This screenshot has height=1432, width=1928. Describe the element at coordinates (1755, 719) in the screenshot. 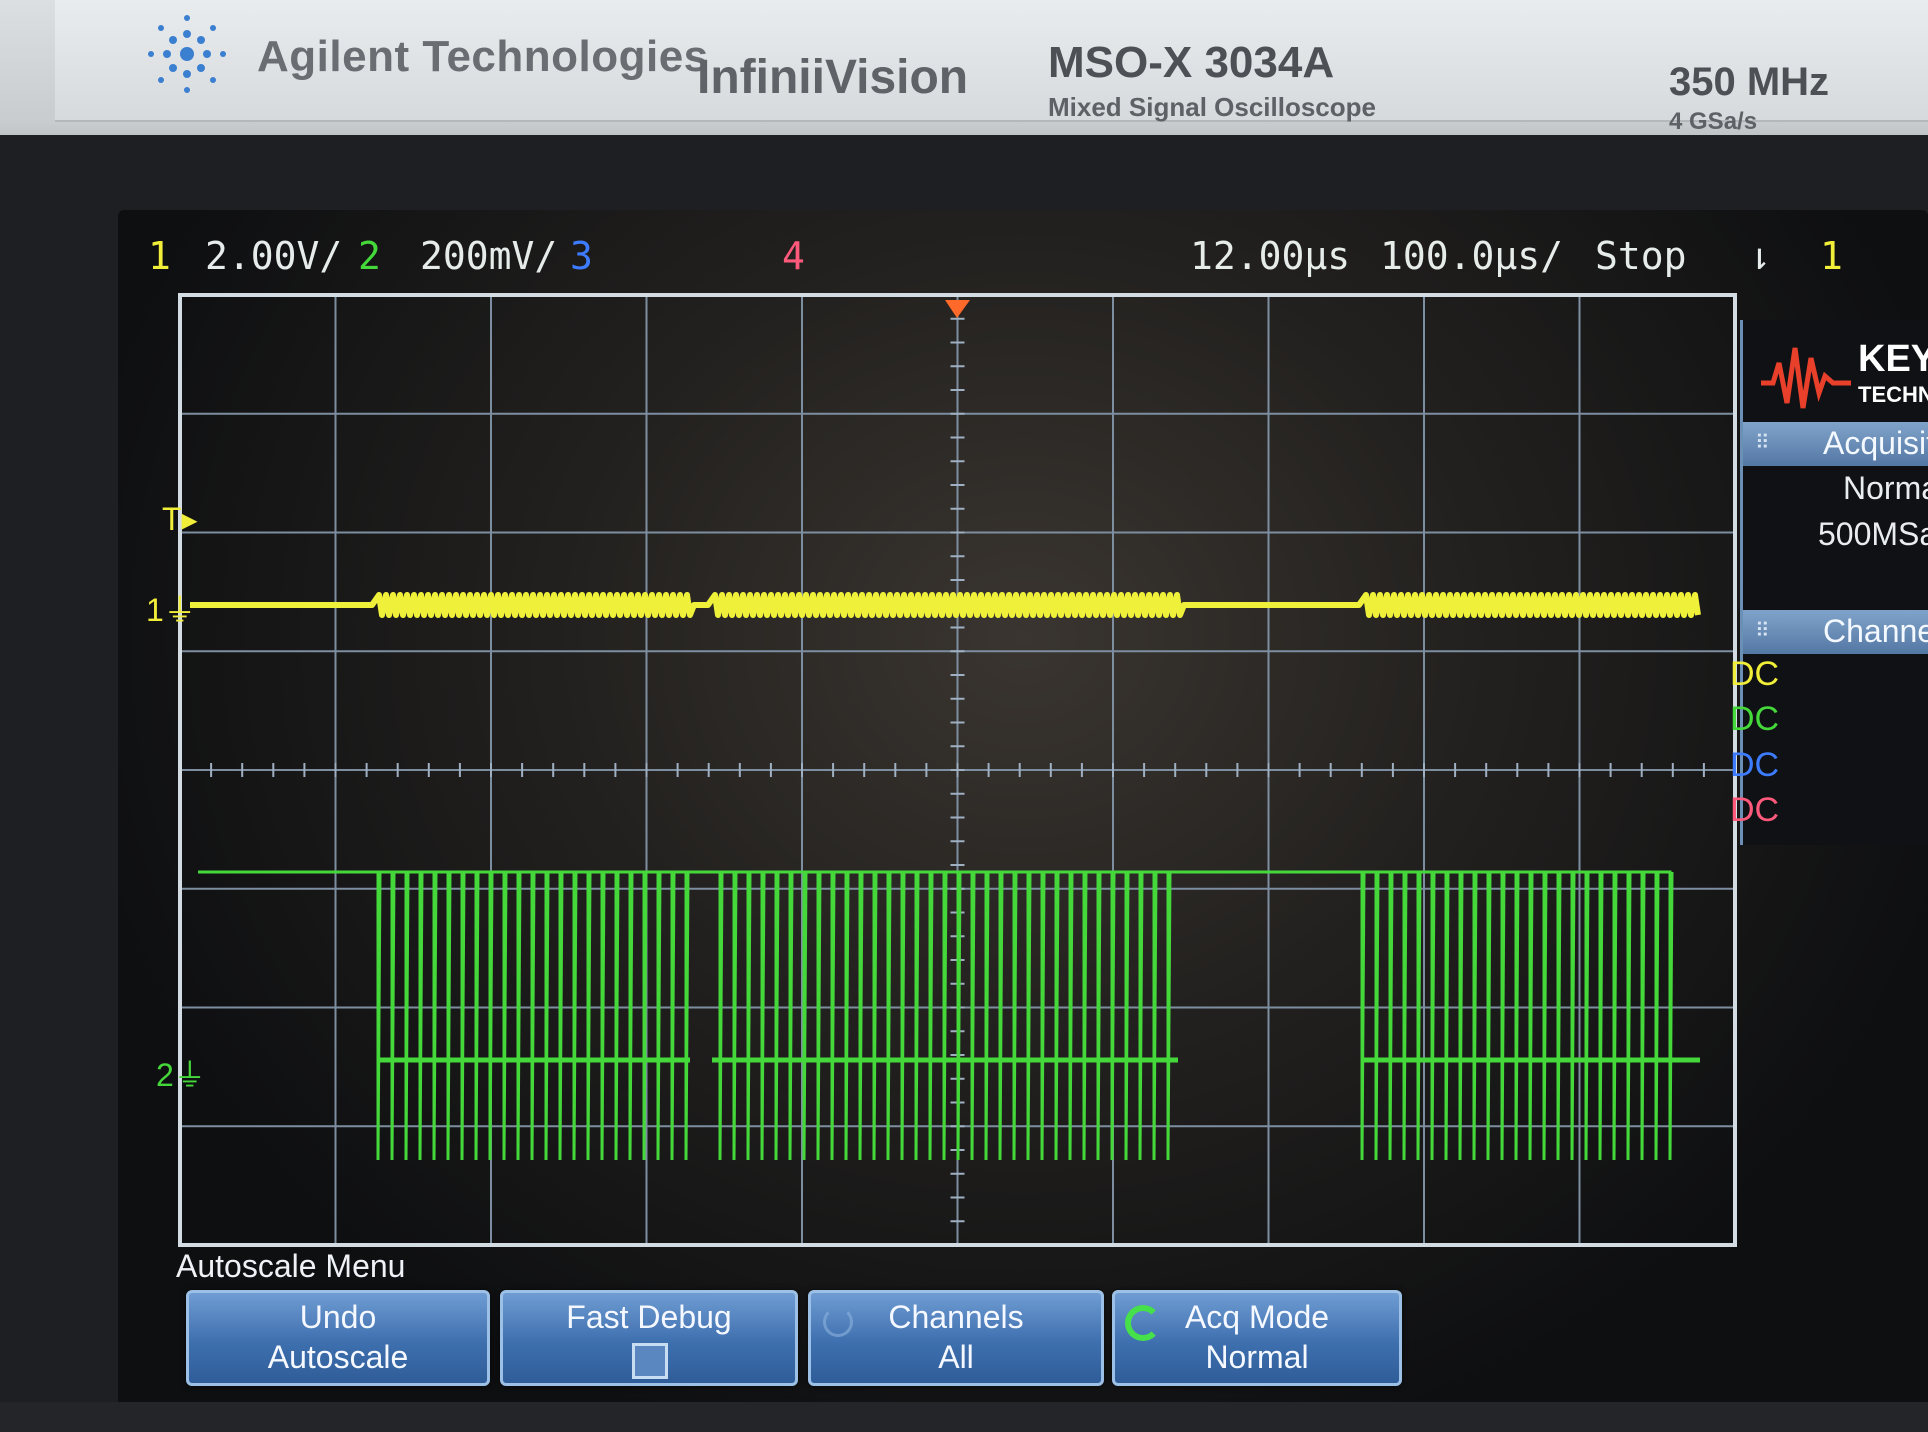

I see `ch2-coupling: DC` at that location.